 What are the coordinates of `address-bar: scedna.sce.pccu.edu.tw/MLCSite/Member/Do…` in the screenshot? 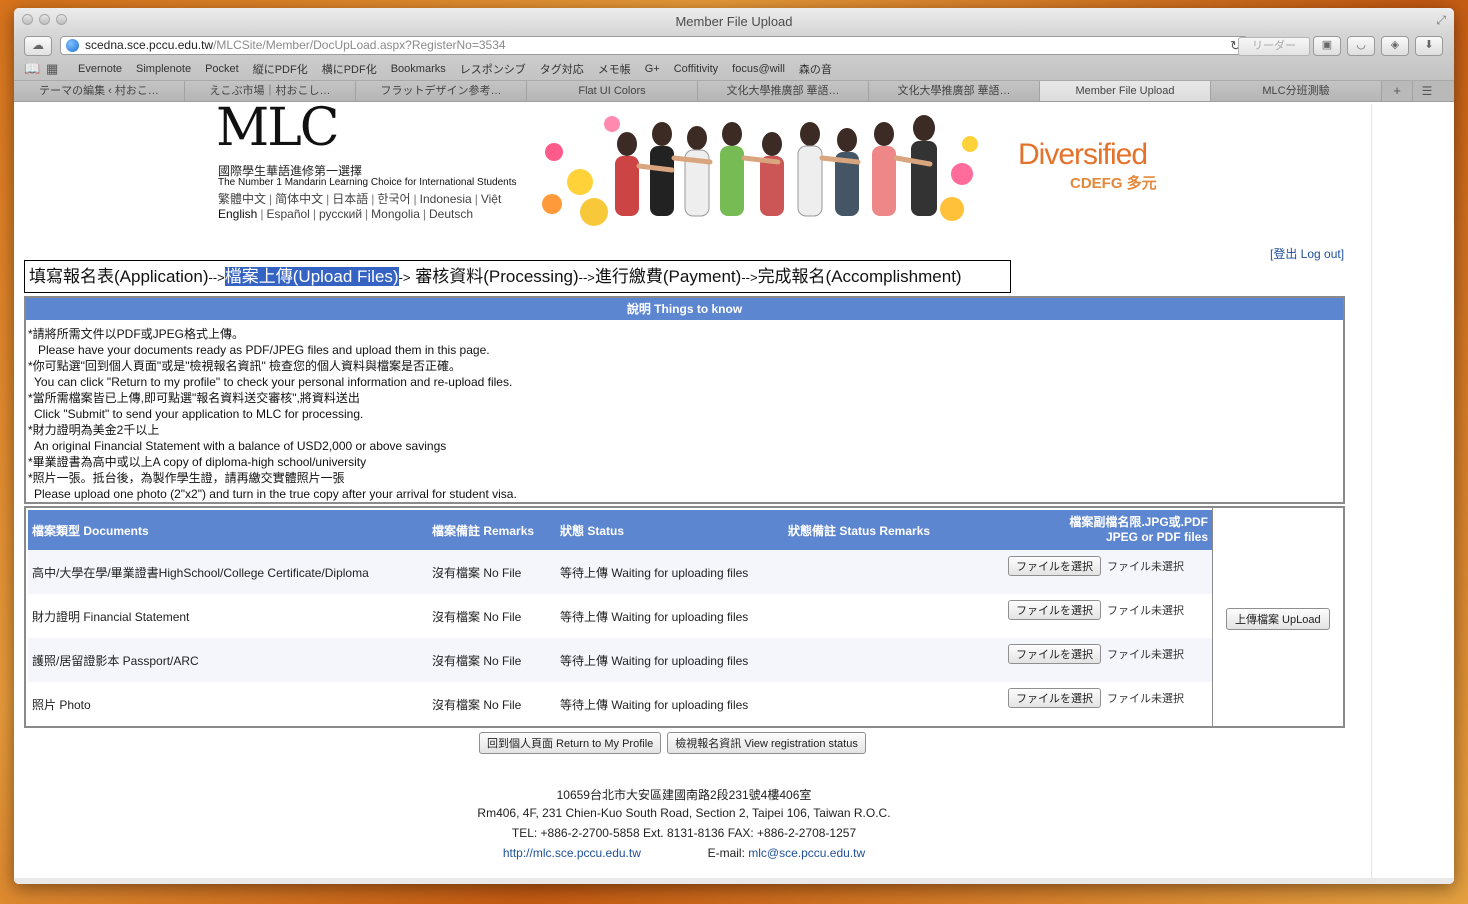 It's located at (654, 45).